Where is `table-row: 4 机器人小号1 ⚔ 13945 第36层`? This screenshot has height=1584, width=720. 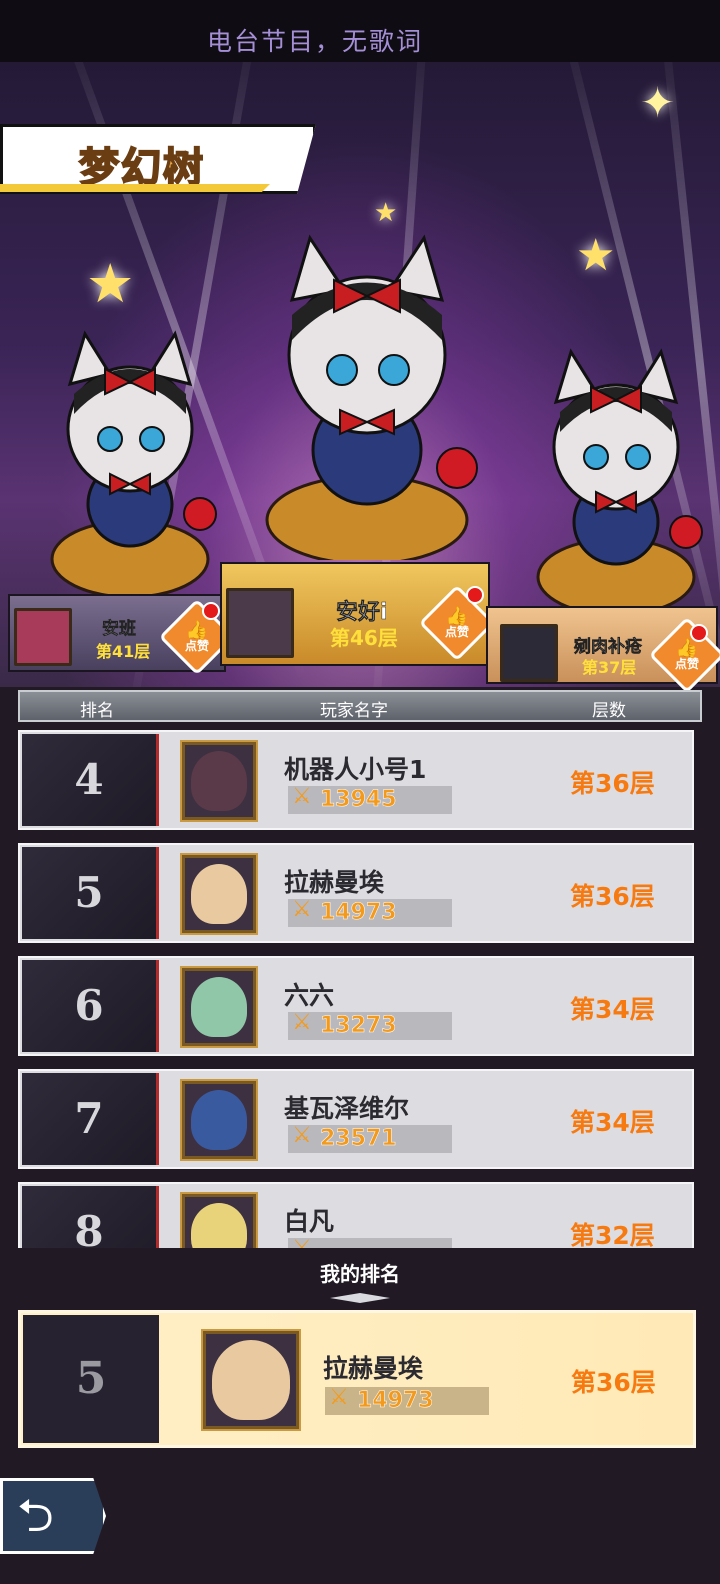 table-row: 4 机器人小号1 ⚔ 13945 第36层 is located at coordinates (356, 780).